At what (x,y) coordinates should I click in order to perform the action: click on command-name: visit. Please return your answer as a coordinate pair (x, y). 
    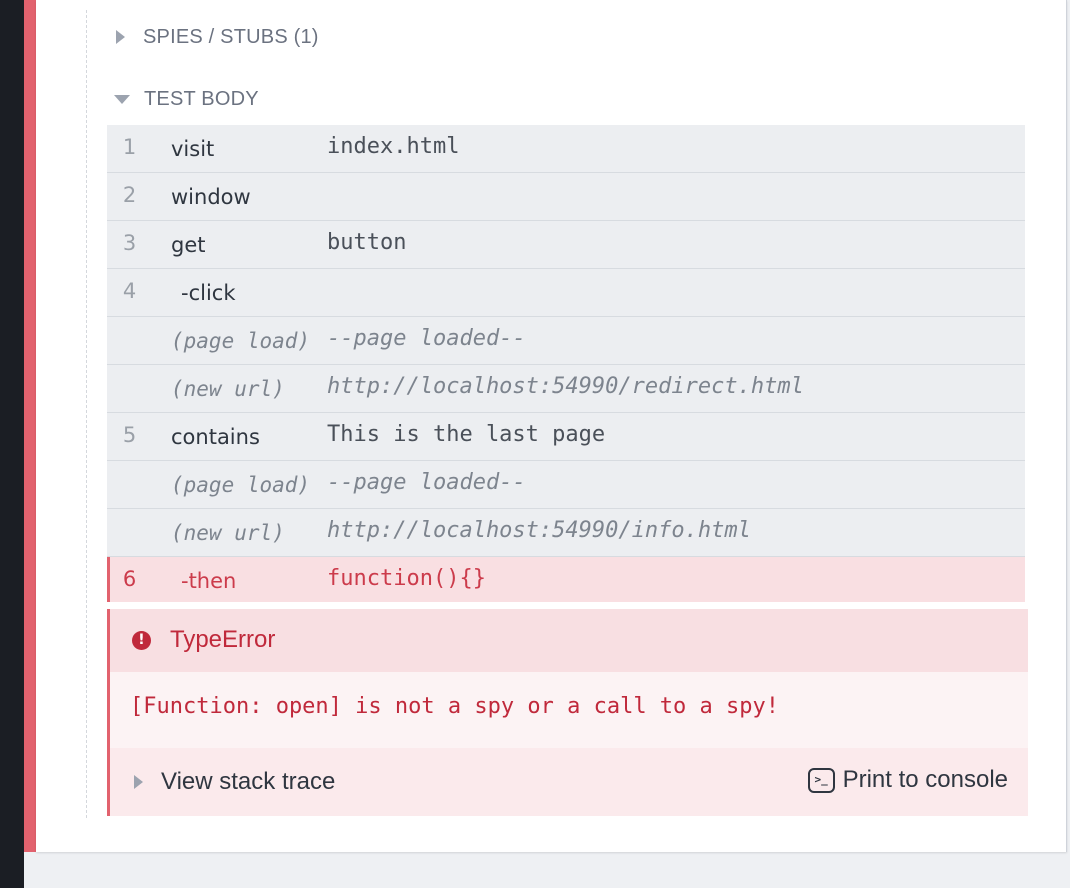
    Looking at the image, I should click on (193, 149).